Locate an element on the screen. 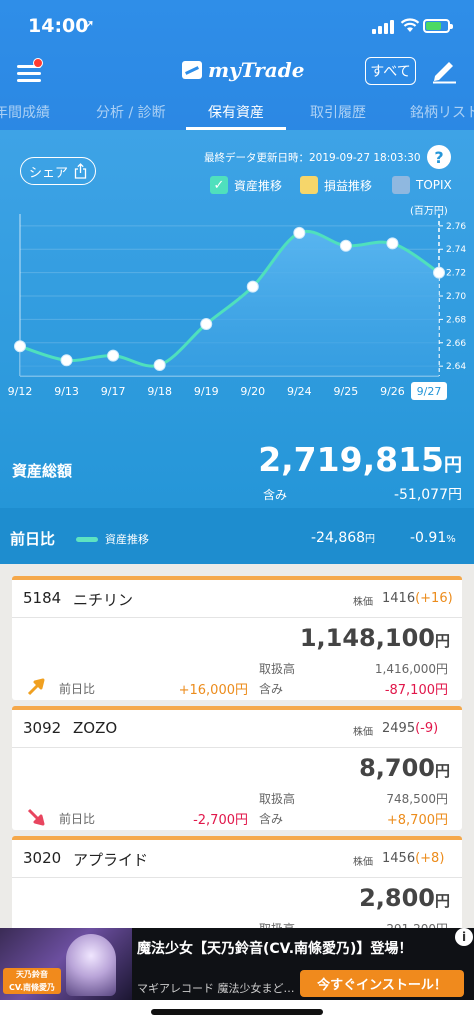 Image resolution: width=474 pixels, height=1024 pixels. y-tick-label: 2.72 is located at coordinates (456, 274).